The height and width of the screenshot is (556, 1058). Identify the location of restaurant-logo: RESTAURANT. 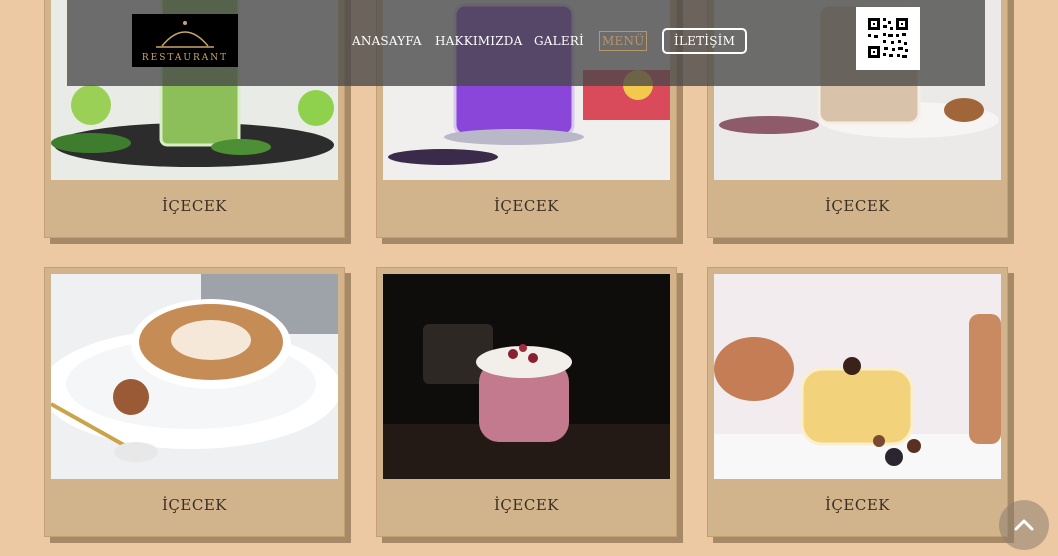
(185, 40).